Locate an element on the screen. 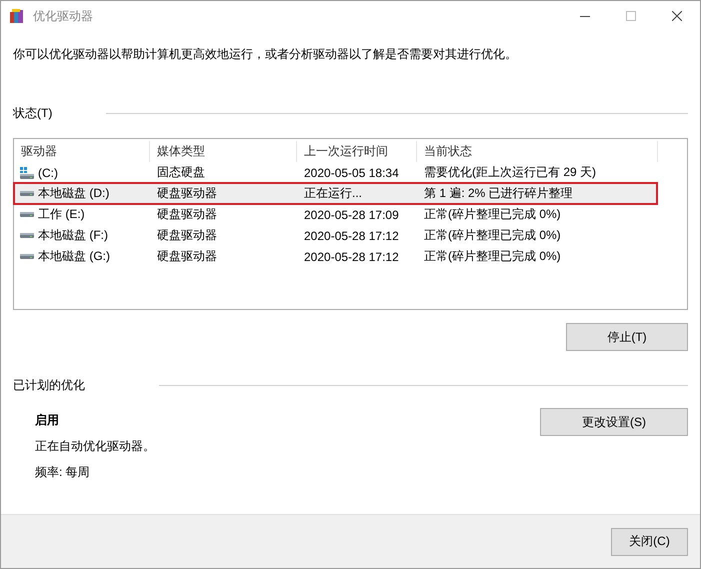 The width and height of the screenshot is (701, 569). app-icon is located at coordinates (17, 16).